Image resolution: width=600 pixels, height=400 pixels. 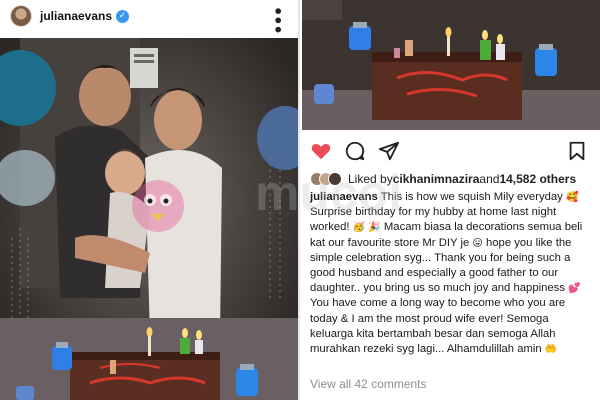 What do you see at coordinates (368, 384) in the screenshot?
I see `view-all-comments-link: View all 42 comments` at bounding box center [368, 384].